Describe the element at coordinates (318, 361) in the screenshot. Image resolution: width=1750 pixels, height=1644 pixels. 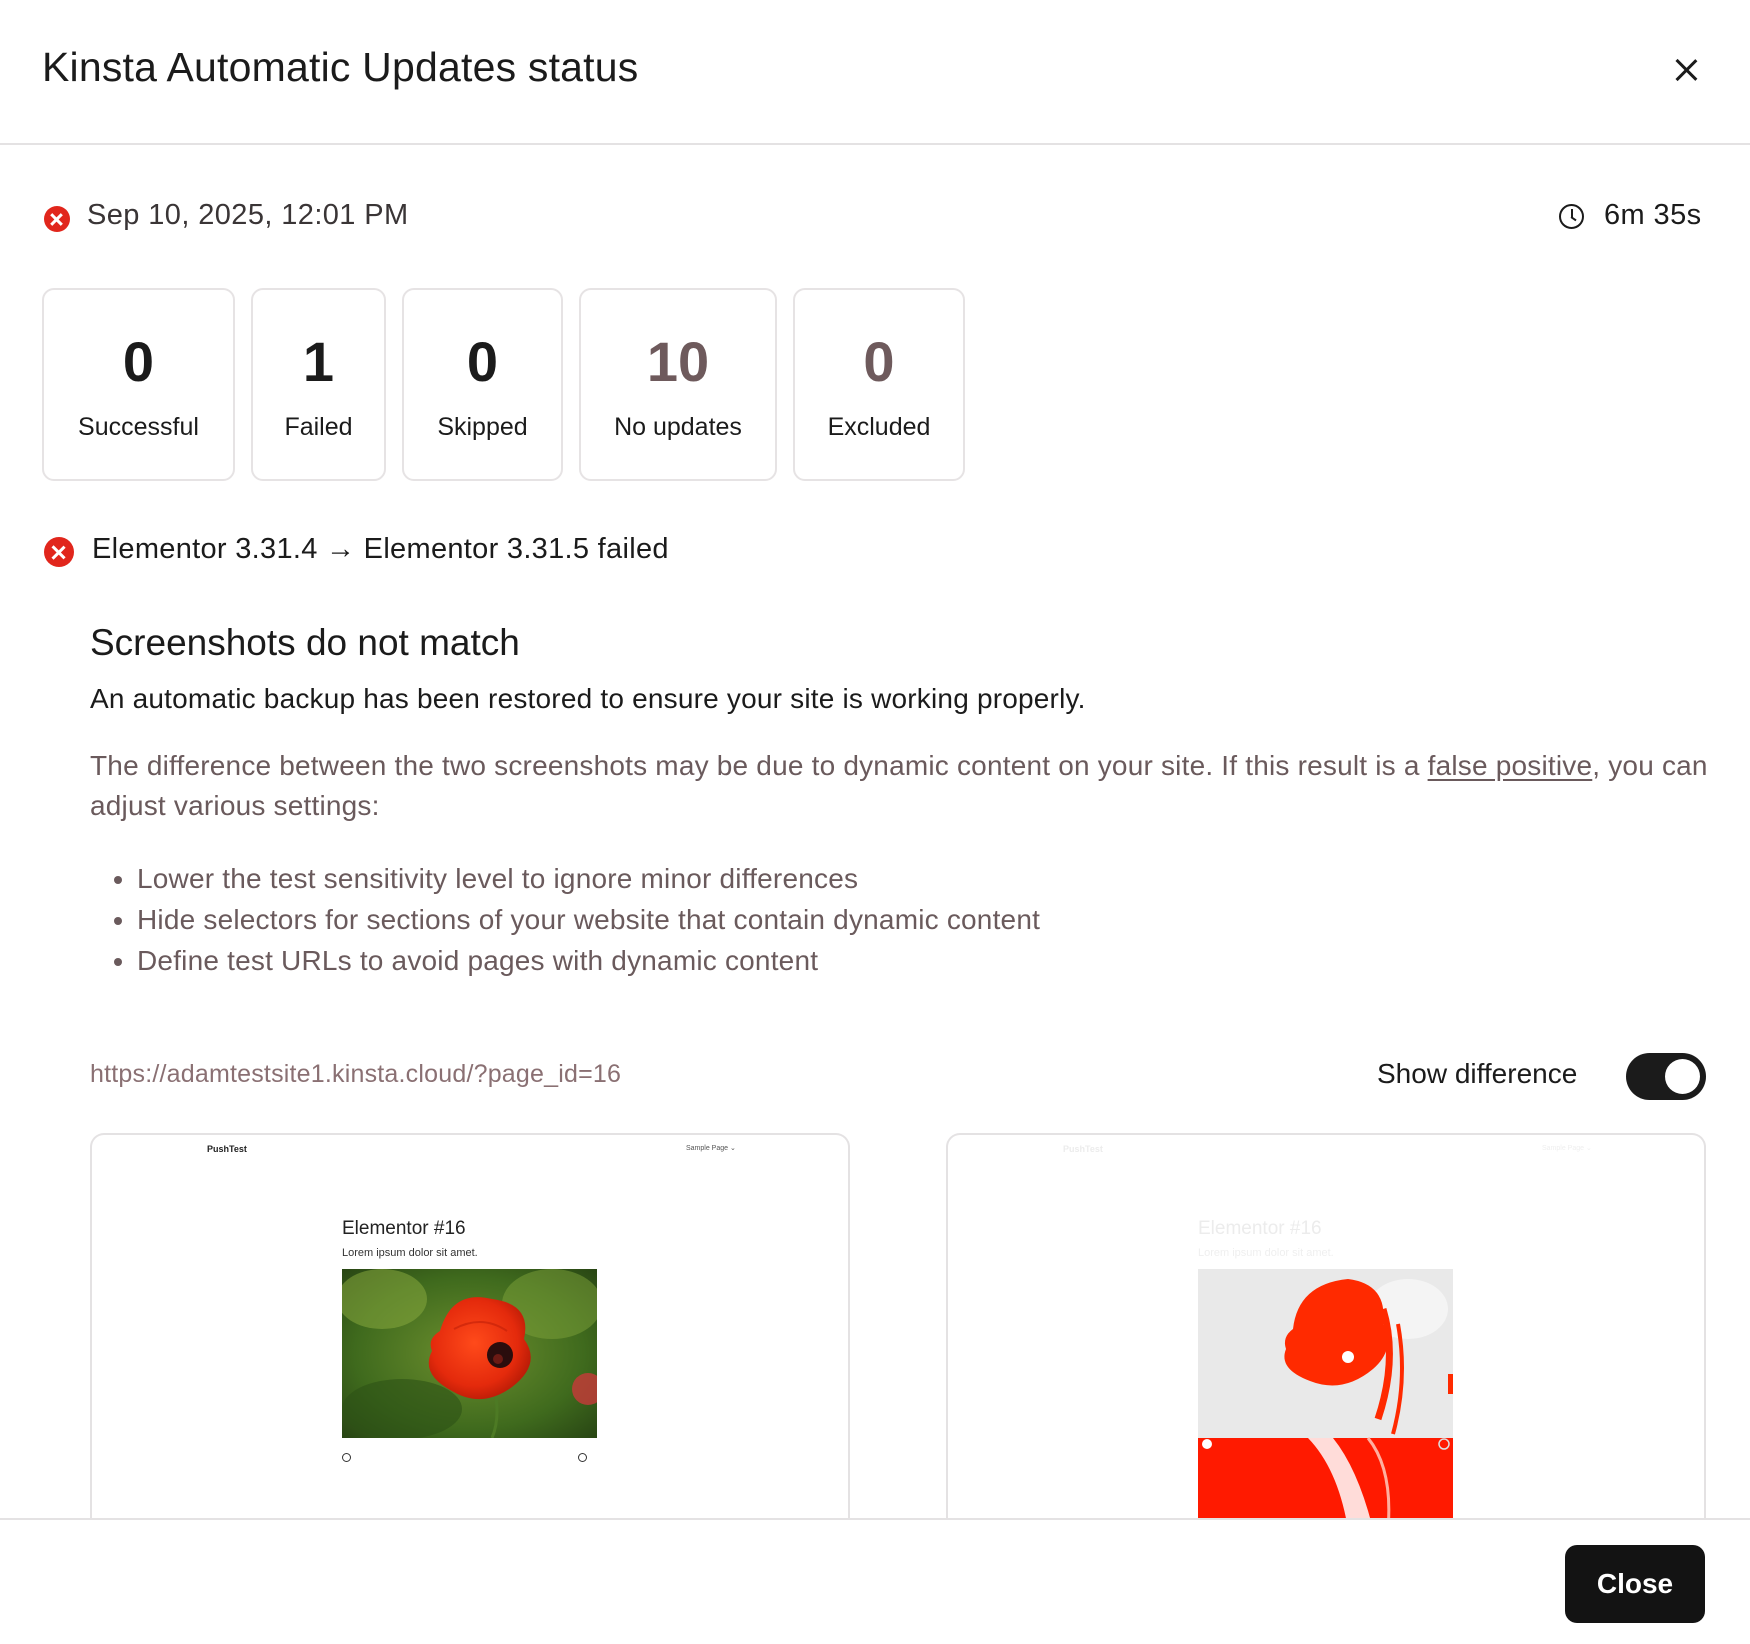
I see `stat-value: 1` at that location.